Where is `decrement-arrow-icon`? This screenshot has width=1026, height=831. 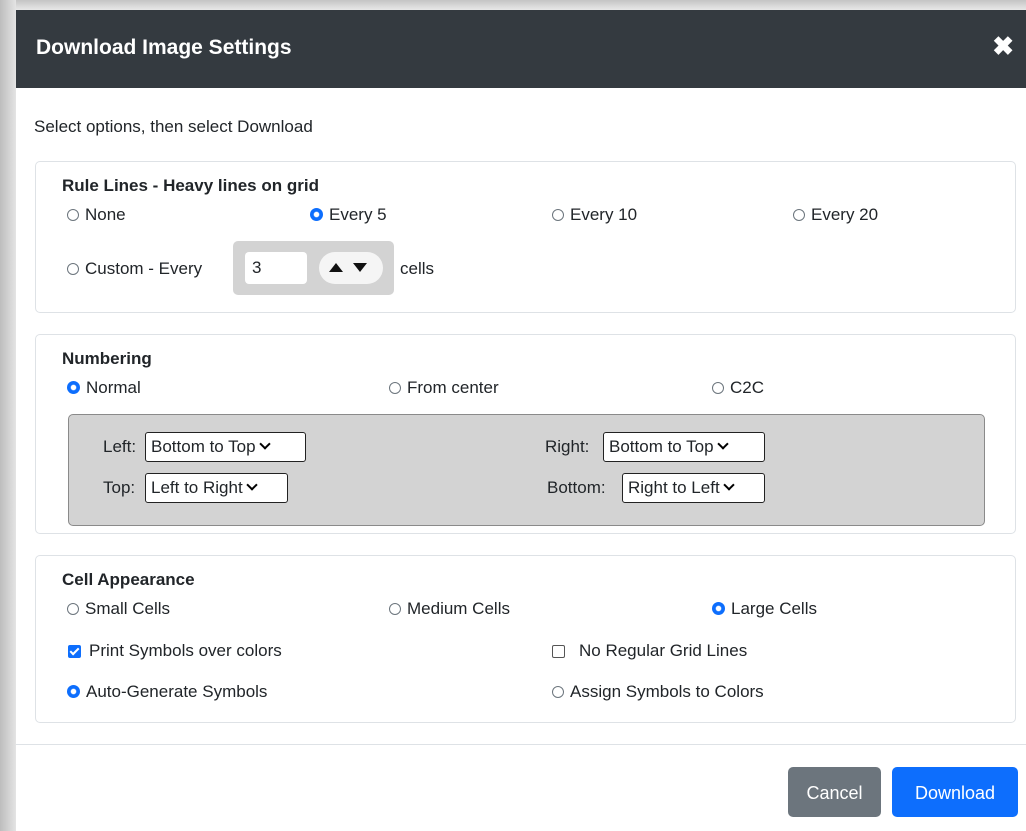 decrement-arrow-icon is located at coordinates (360, 267).